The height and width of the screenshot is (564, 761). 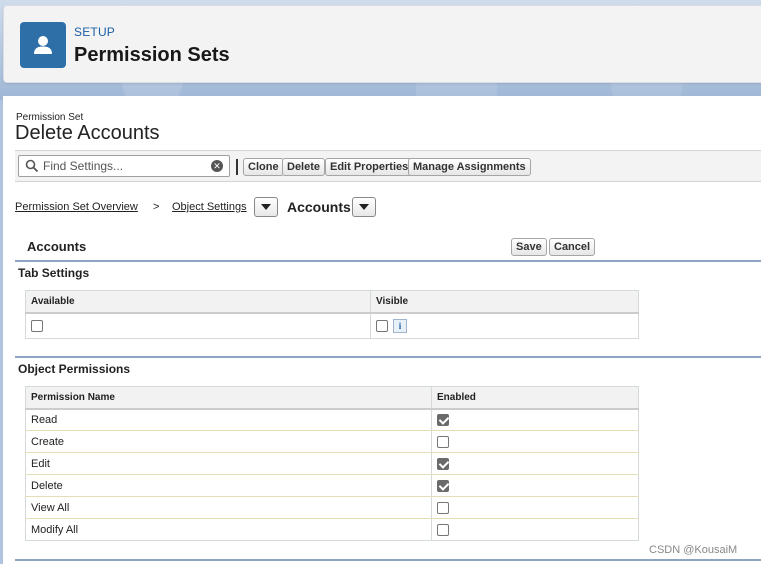 I want to click on available-checkbox, so click(x=37, y=325).